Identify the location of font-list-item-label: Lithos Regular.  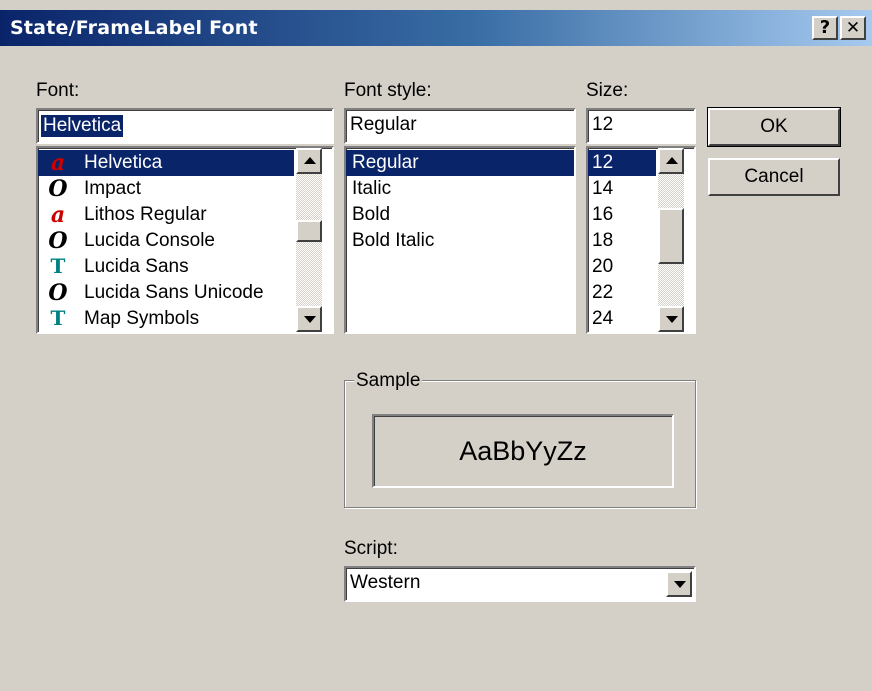
(145, 214).